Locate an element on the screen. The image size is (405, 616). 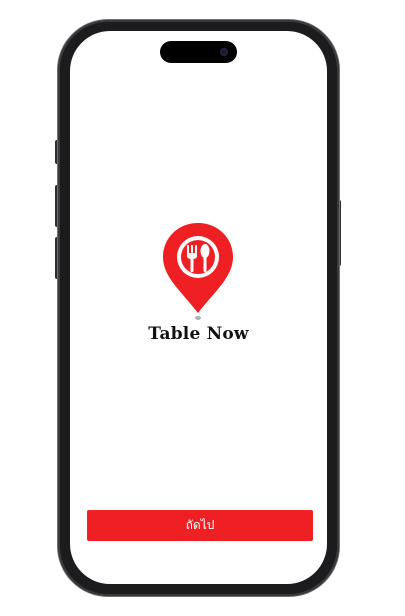
plate-inner is located at coordinates (198, 257).